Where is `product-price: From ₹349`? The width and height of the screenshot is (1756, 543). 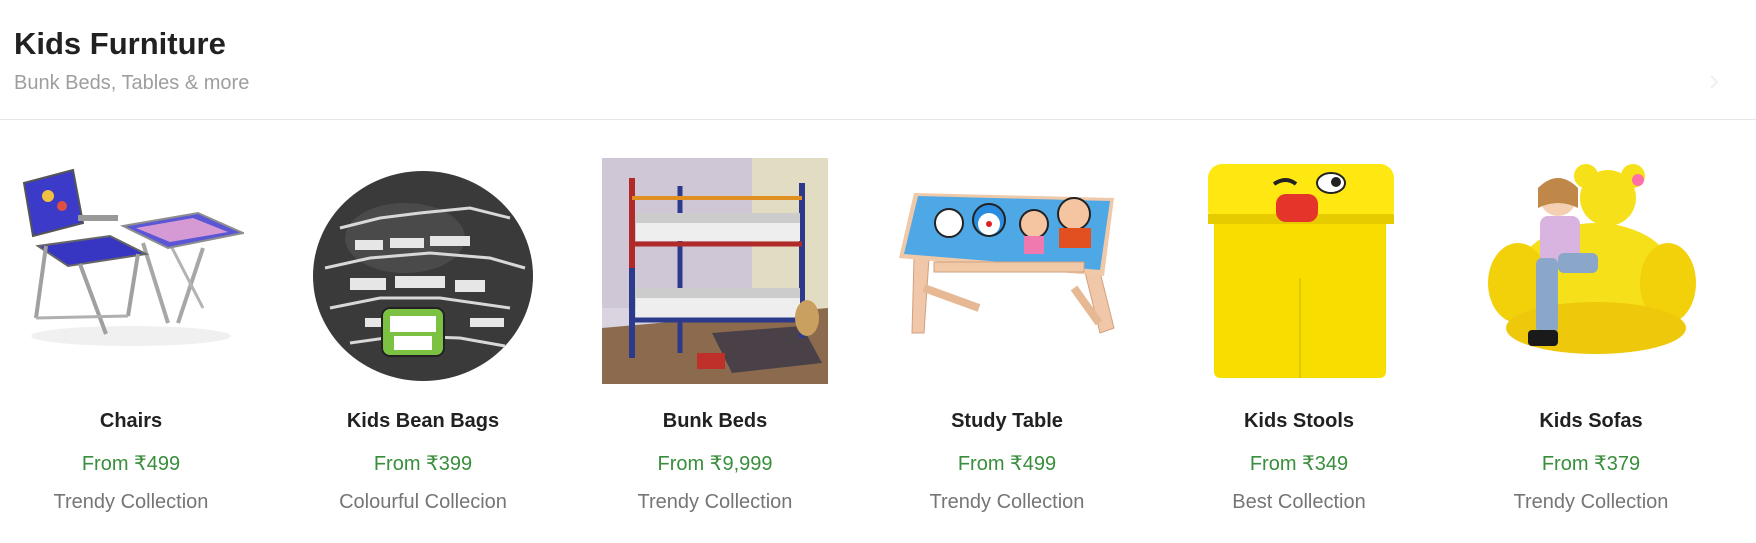
product-price: From ₹349 is located at coordinates (1299, 464).